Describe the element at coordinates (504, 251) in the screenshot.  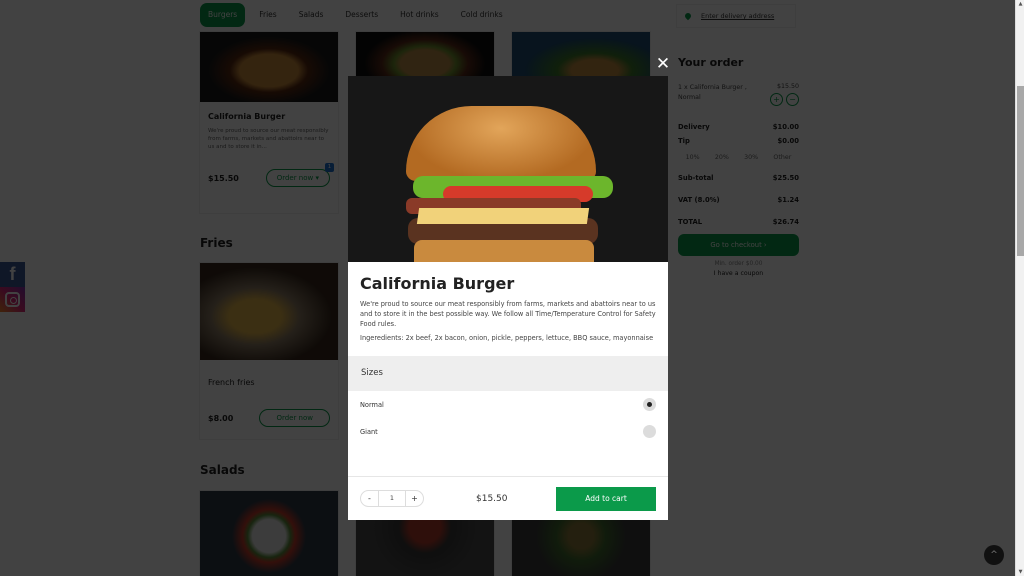
I see `bun-bottom-shape` at that location.